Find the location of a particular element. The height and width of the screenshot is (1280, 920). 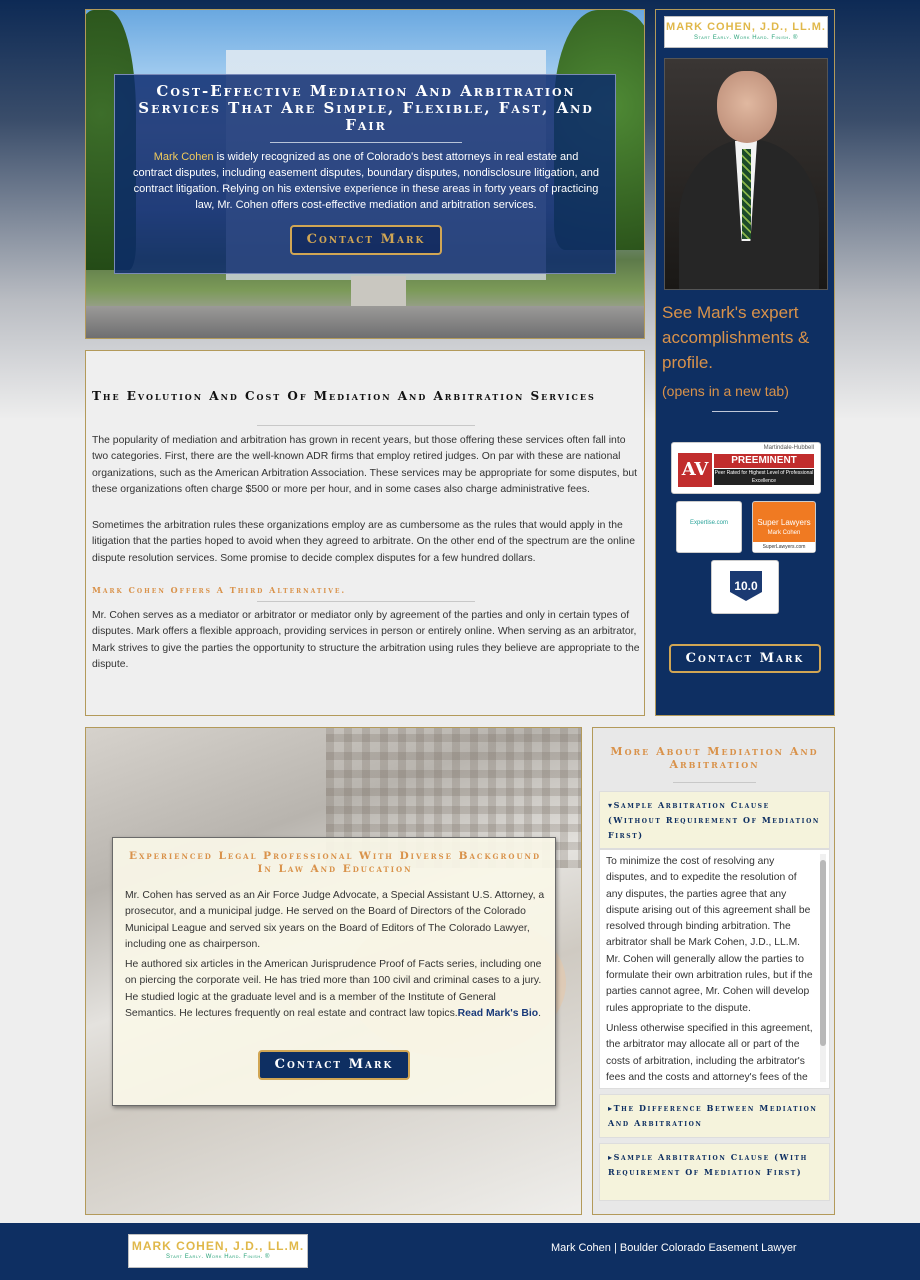

article-subtitle-divider is located at coordinates (366, 601).